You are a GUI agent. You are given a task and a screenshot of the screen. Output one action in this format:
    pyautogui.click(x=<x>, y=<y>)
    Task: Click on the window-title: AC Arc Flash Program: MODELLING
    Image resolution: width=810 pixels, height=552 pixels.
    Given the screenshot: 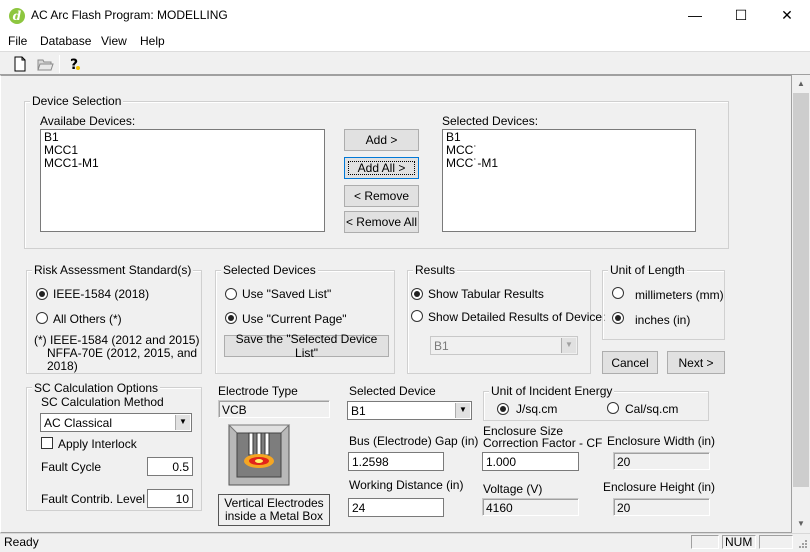 What is the action you would take?
    pyautogui.click(x=129, y=15)
    